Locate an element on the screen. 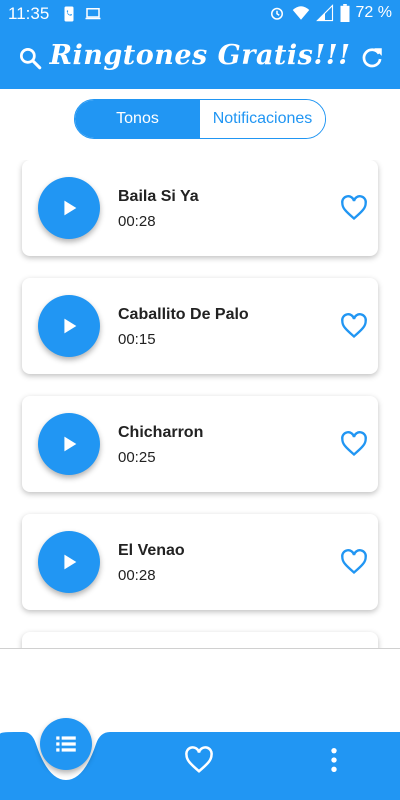 This screenshot has height=800, width=400. ringtone-duration: 00:15 is located at coordinates (137, 339).